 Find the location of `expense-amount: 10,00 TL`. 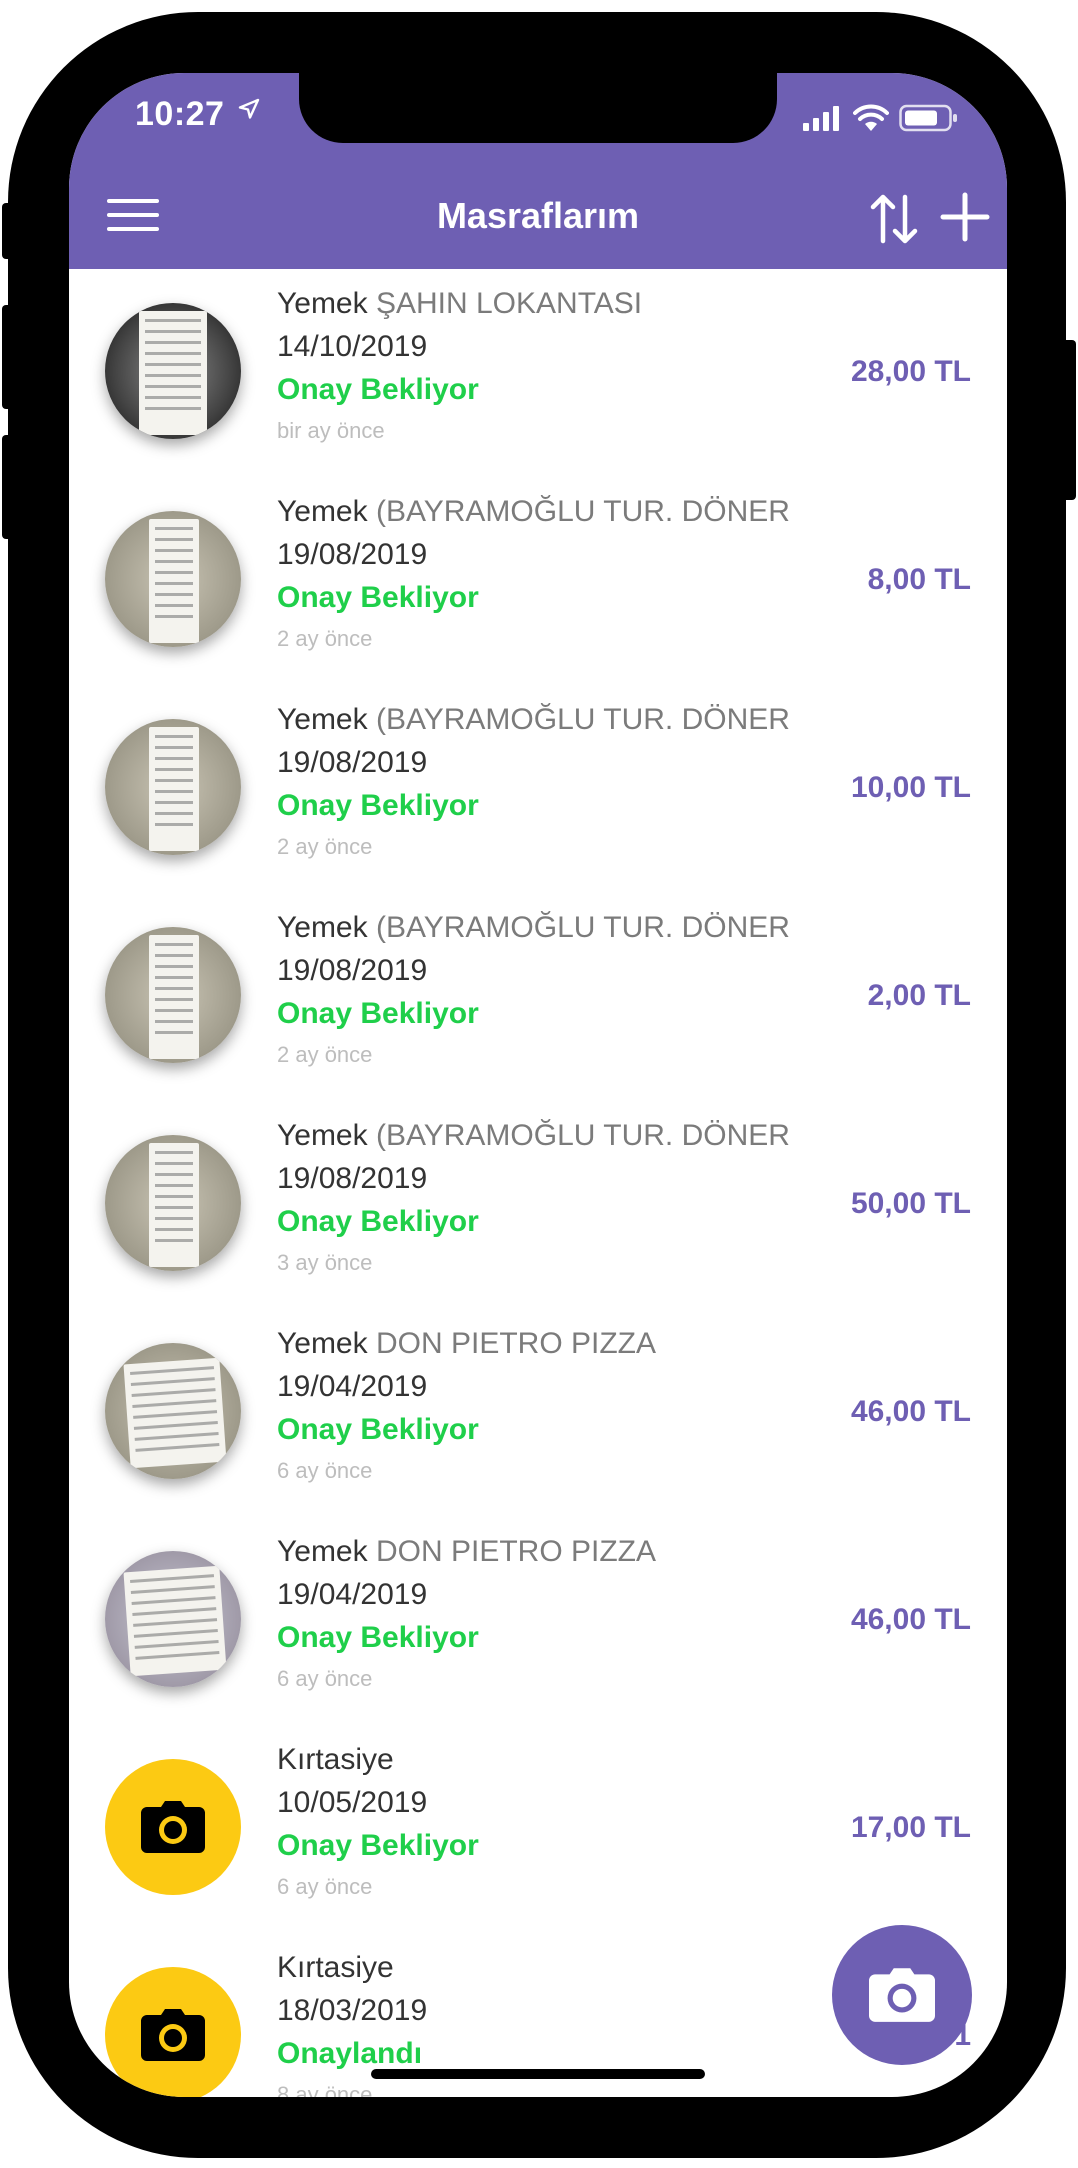

expense-amount: 10,00 TL is located at coordinates (910, 787).